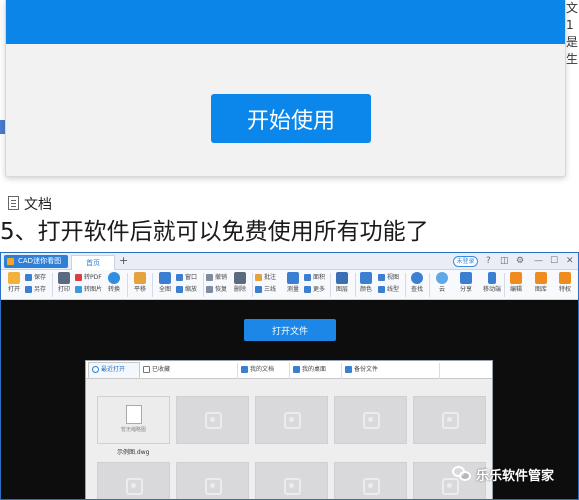 This screenshot has width=579, height=500. What do you see at coordinates (465, 289) in the screenshot?
I see `share-label: 分享` at bounding box center [465, 289].